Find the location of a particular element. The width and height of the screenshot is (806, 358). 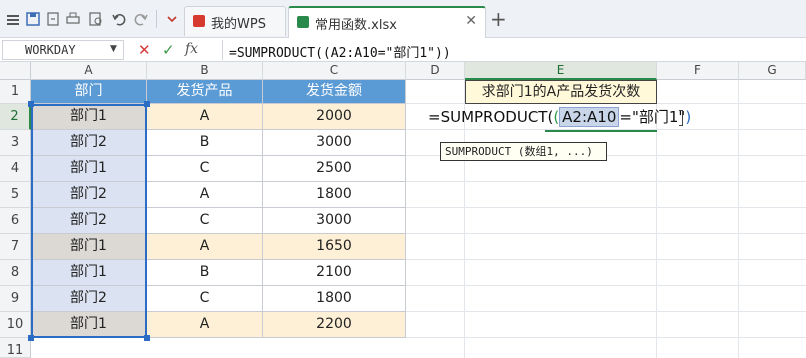

gridline is located at coordinates (738, 219).